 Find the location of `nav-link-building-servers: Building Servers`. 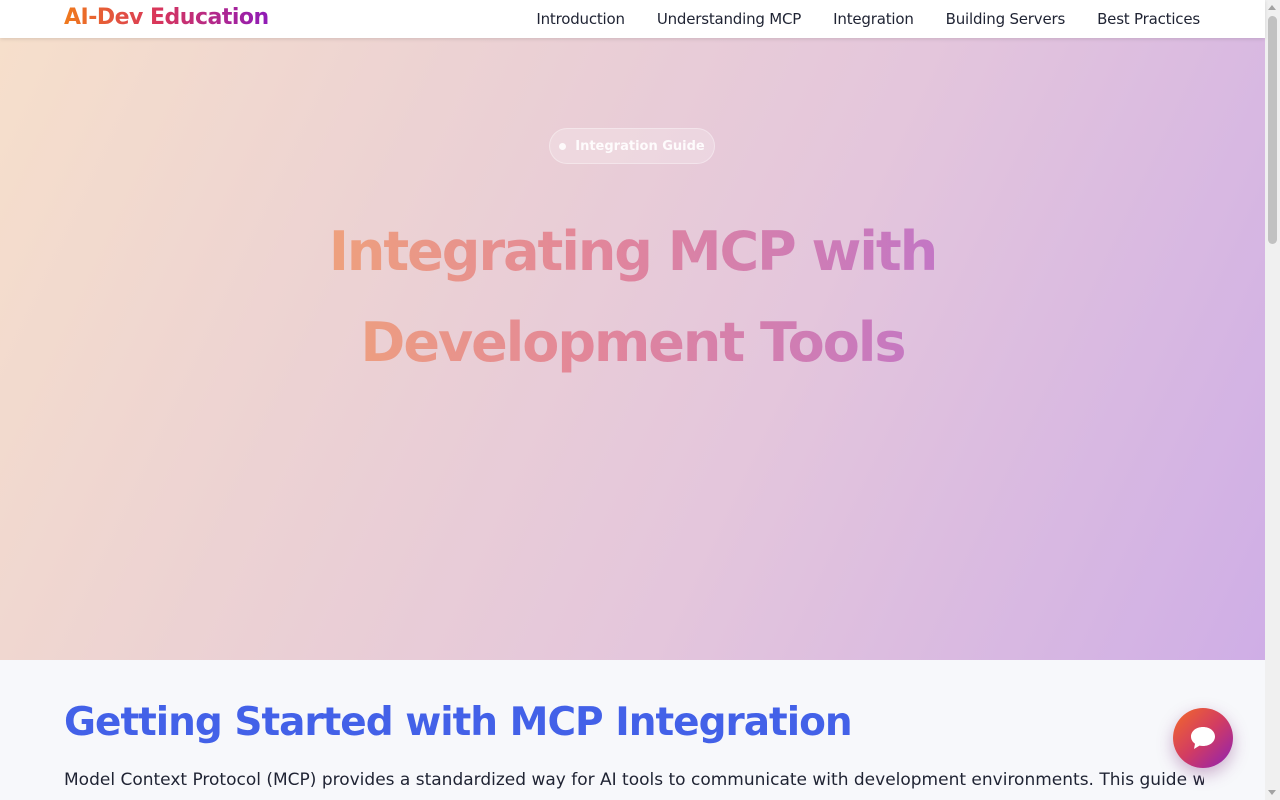

nav-link-building-servers: Building Servers is located at coordinates (1006, 19).